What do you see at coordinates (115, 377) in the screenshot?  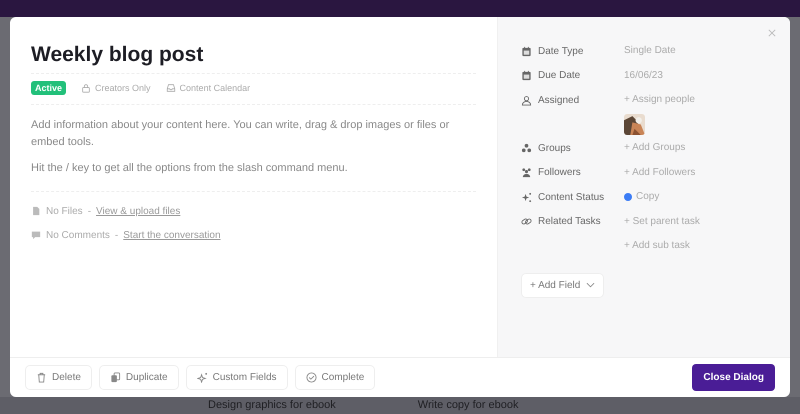 I see `copy-icon` at bounding box center [115, 377].